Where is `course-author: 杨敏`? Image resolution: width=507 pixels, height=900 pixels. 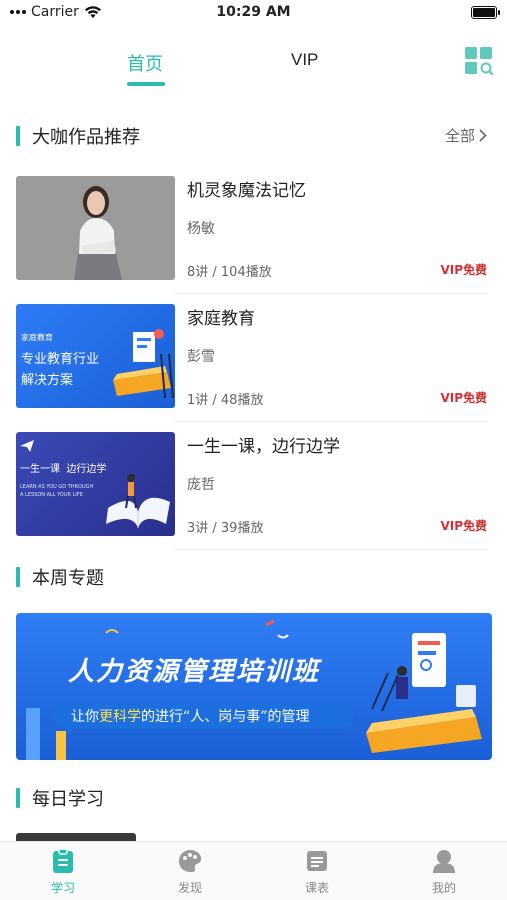 course-author: 杨敏 is located at coordinates (201, 229).